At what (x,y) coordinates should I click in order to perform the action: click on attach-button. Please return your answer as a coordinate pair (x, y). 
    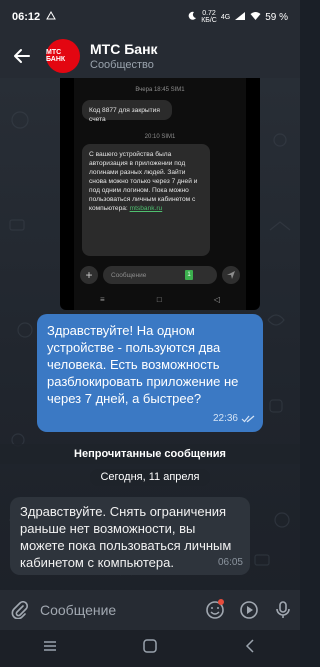
    Looking at the image, I should click on (20, 610).